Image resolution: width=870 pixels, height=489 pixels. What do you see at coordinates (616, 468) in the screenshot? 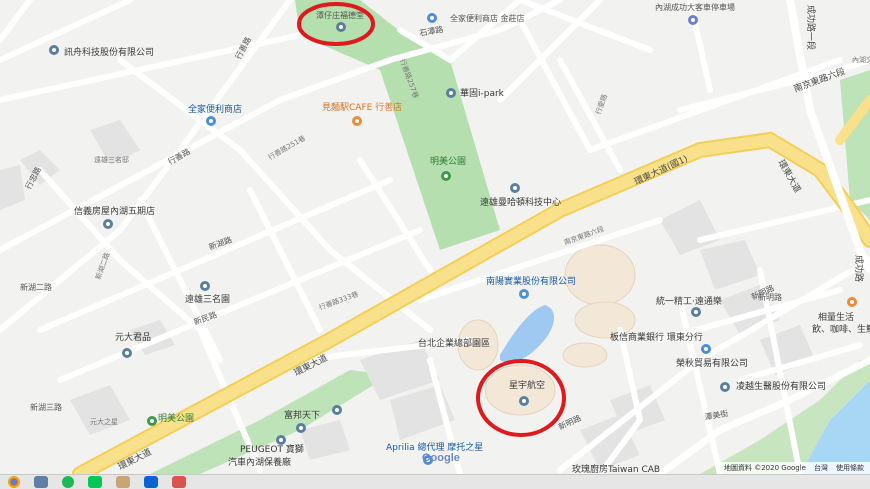
I see `place-tw-cab: 玫瑰廚房Taiwan CAB` at bounding box center [616, 468].